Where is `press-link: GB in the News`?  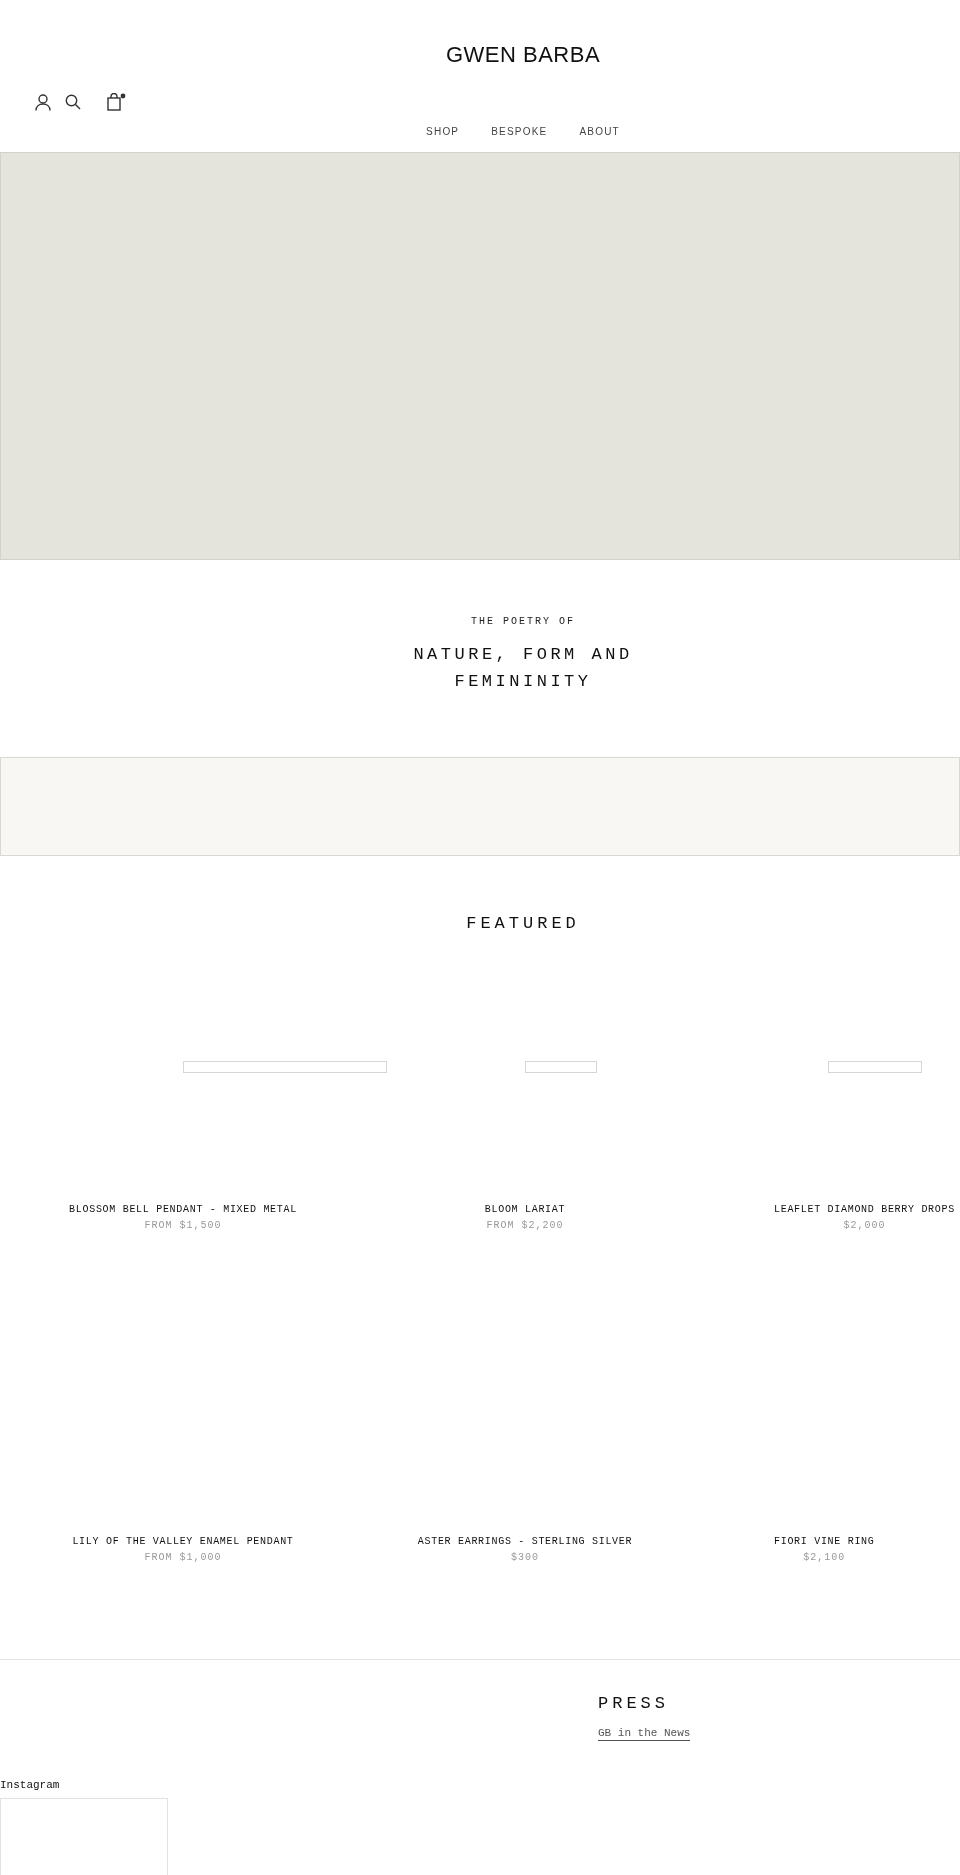 press-link: GB in the News is located at coordinates (644, 1734).